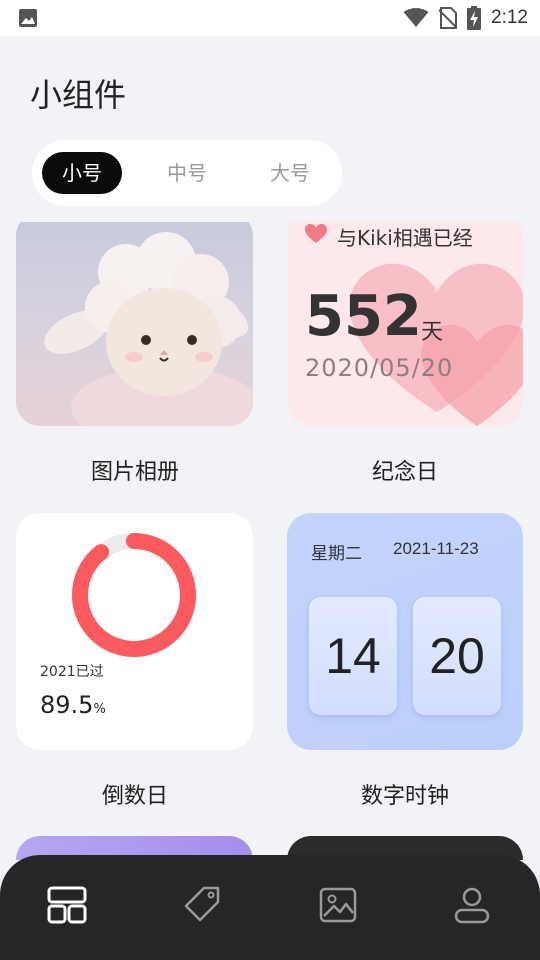  What do you see at coordinates (465, 18) in the screenshot?
I see `status-icons: 2:12` at bounding box center [465, 18].